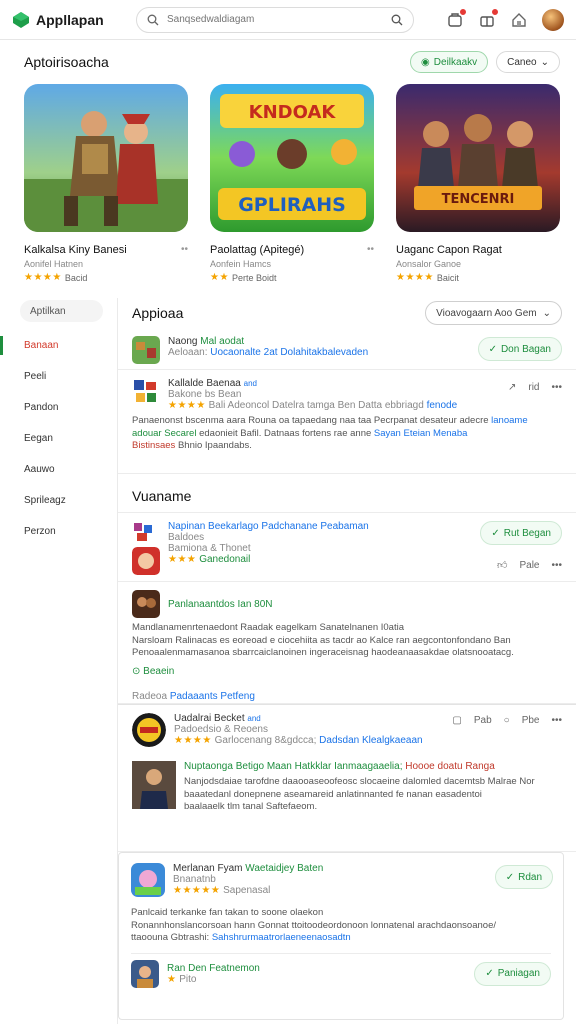  I want to click on circle-check-icon: ⊙, so click(136, 671).